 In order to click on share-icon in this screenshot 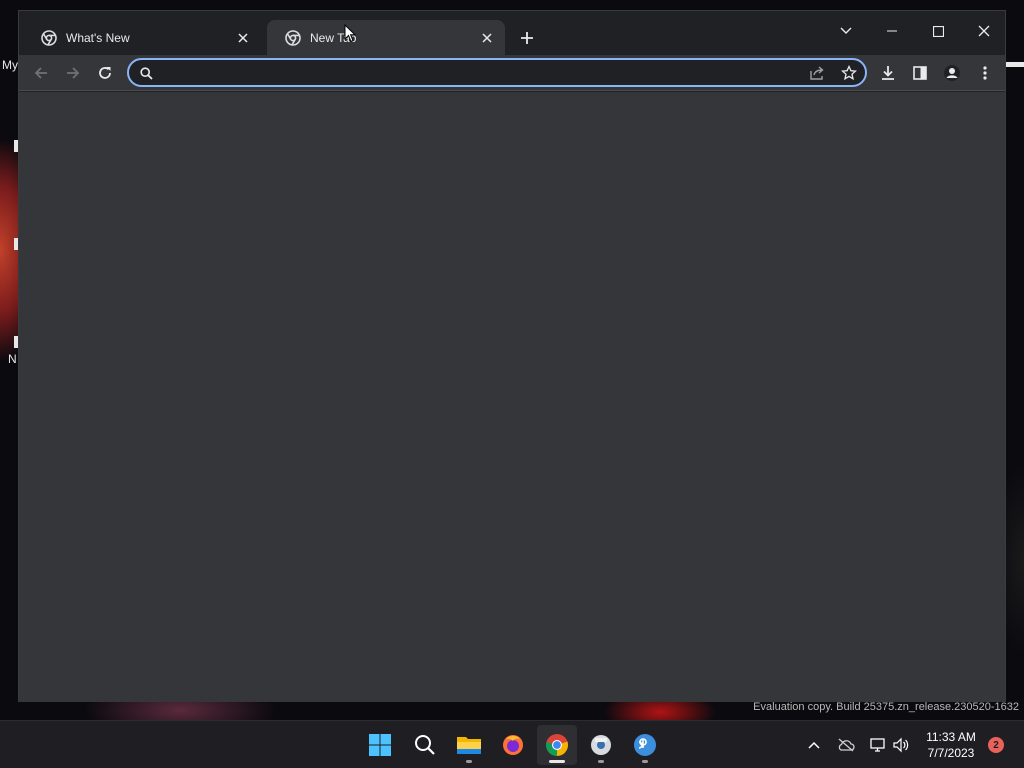, I will do `click(817, 73)`.